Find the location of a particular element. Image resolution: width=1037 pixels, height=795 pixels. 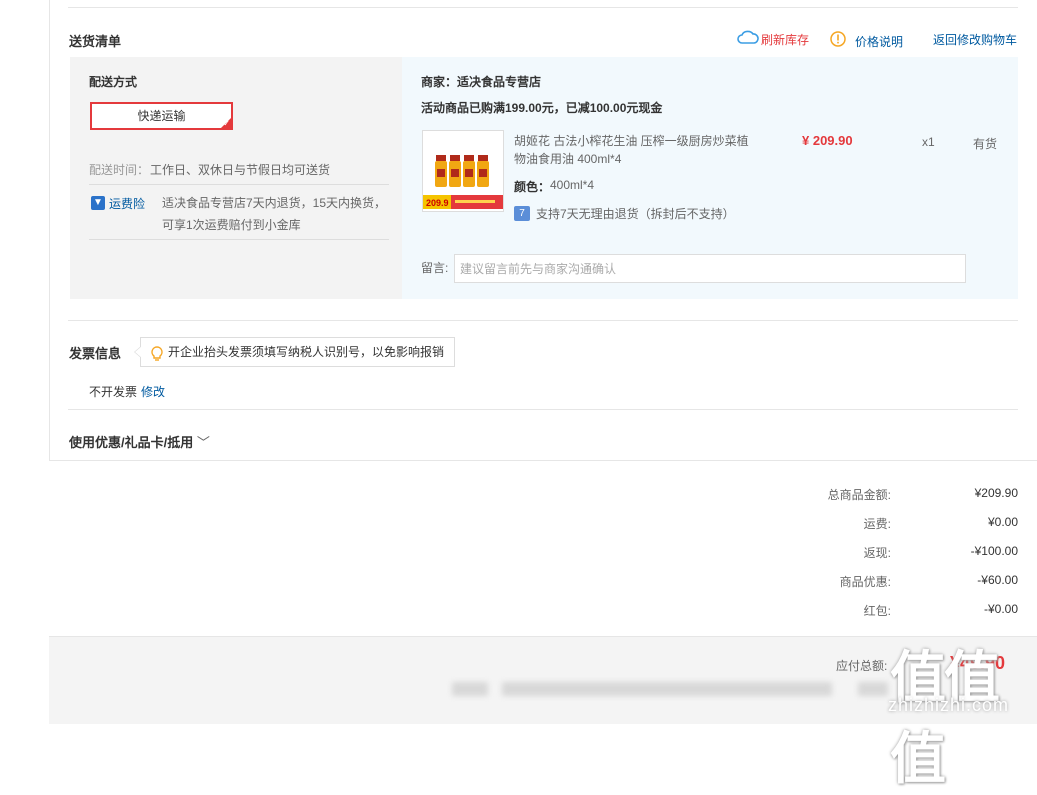

price-note-link: 价格说明 is located at coordinates (879, 41).